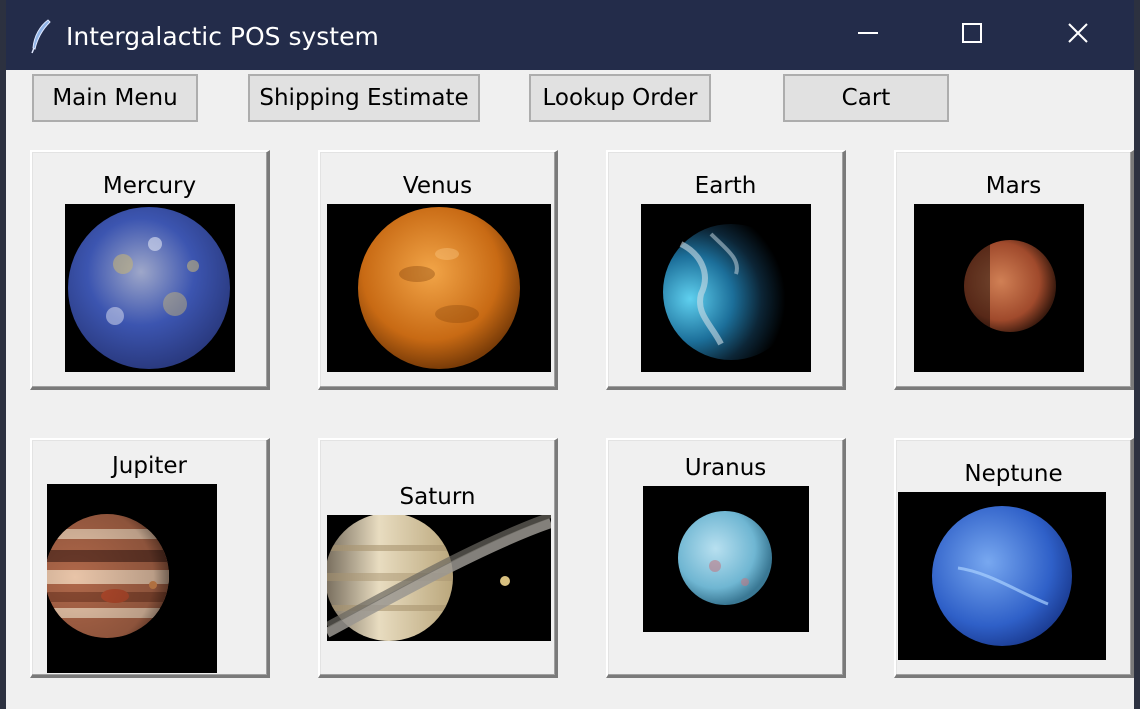 This screenshot has width=1140, height=709. What do you see at coordinates (1013, 474) in the screenshot?
I see `planet-name: Neptune` at bounding box center [1013, 474].